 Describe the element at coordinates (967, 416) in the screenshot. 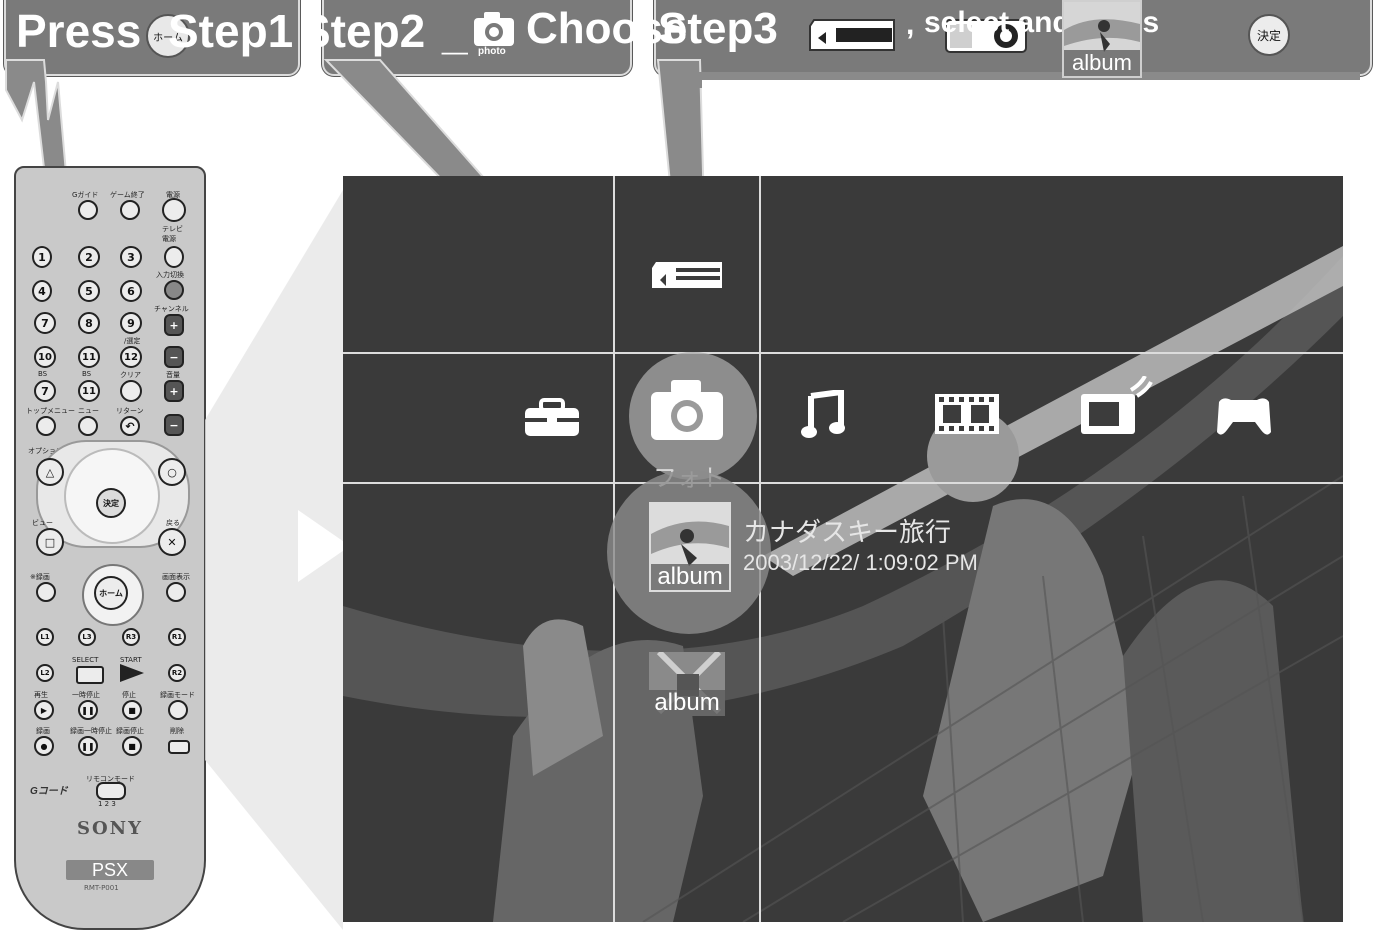

I see `film-icon` at that location.